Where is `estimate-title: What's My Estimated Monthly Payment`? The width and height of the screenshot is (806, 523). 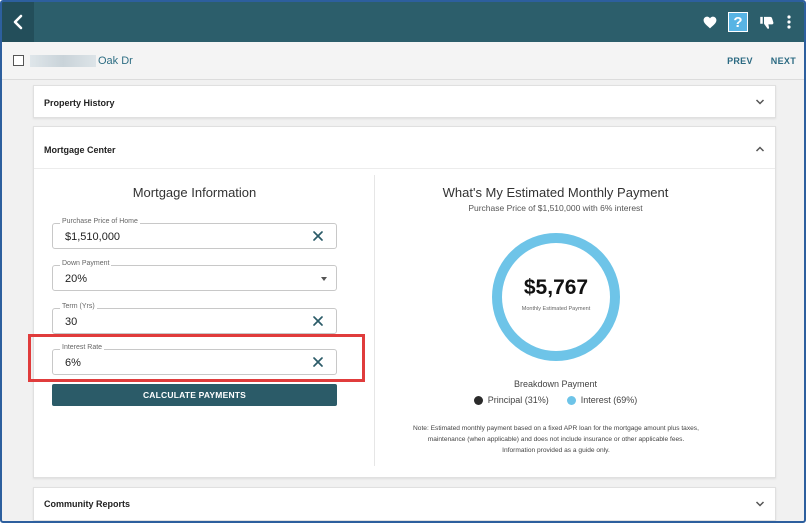
estimate-title: What's My Estimated Monthly Payment is located at coordinates (555, 192).